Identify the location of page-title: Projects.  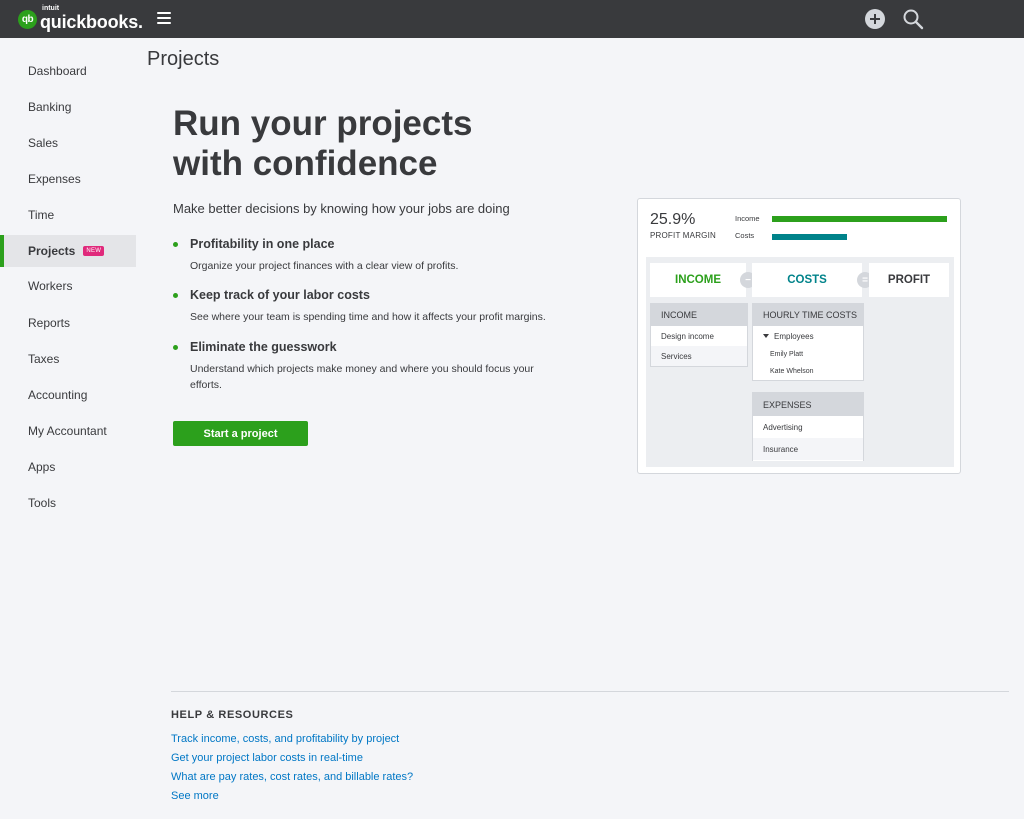
(183, 59).